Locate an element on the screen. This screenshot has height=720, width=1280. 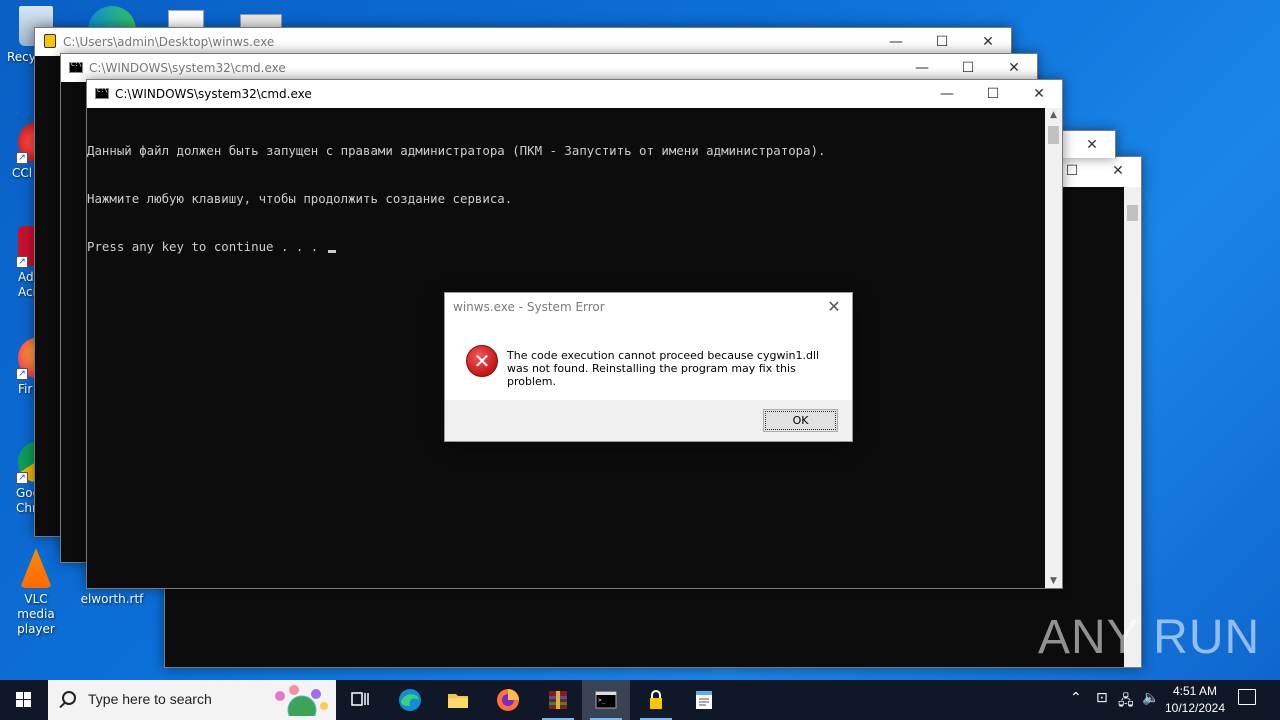
taskbar-file-explorer is located at coordinates (458, 700).